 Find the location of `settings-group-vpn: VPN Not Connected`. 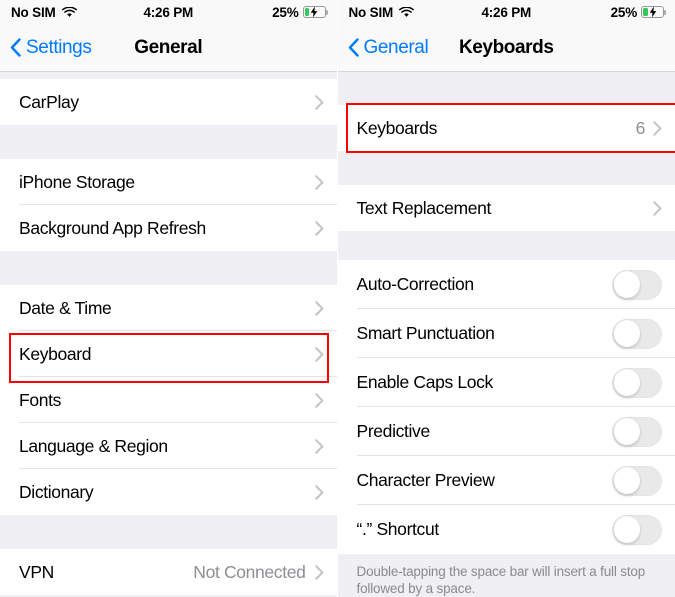

settings-group-vpn: VPN Not Connected is located at coordinates (168, 572).